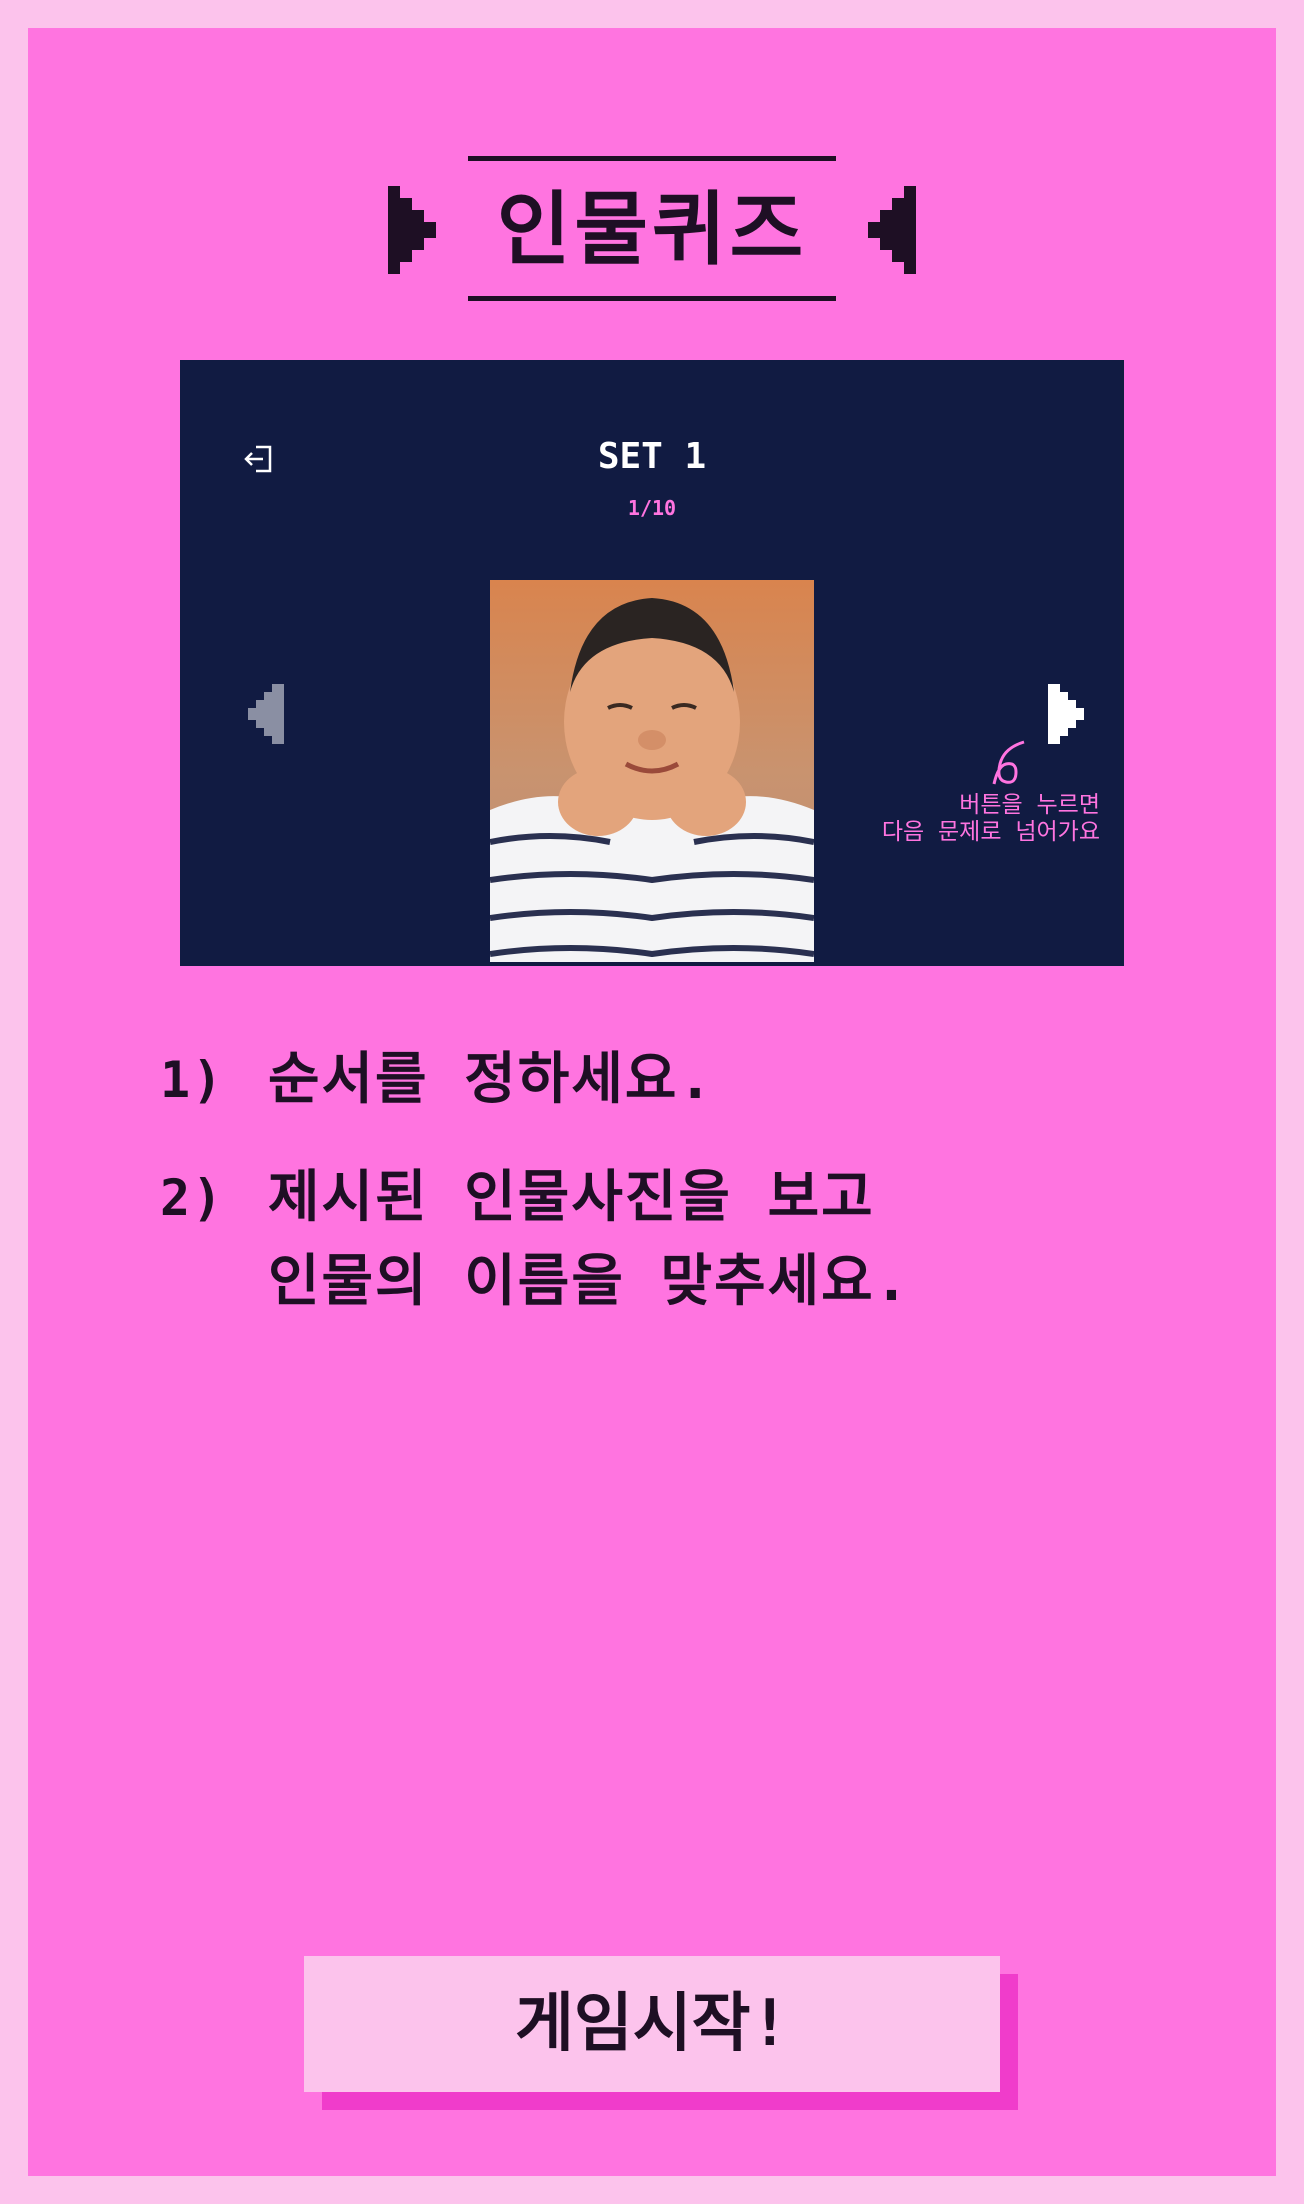 Image resolution: width=1304 pixels, height=2204 pixels. I want to click on page-title: 인물퀴즈, so click(652, 229).